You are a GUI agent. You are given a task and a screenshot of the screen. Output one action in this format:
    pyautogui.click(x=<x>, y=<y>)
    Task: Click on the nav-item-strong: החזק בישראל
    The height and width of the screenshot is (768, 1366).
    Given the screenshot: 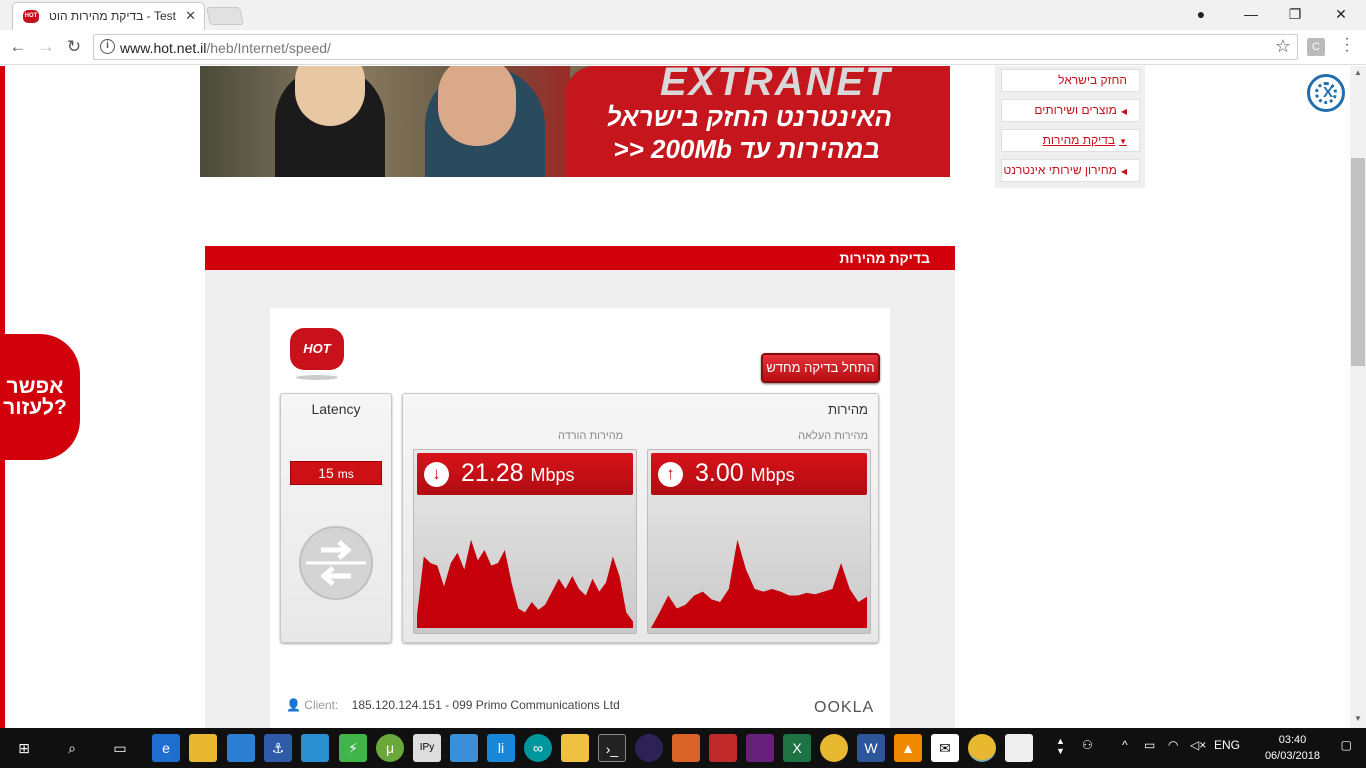 What is the action you would take?
    pyautogui.click(x=1070, y=80)
    